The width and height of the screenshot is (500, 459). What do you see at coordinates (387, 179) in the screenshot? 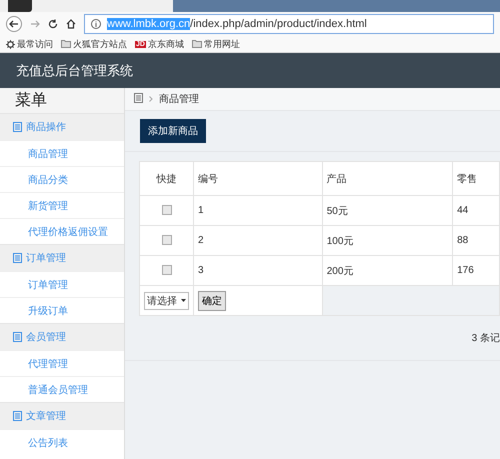
I see `column-header: 产品` at bounding box center [387, 179].